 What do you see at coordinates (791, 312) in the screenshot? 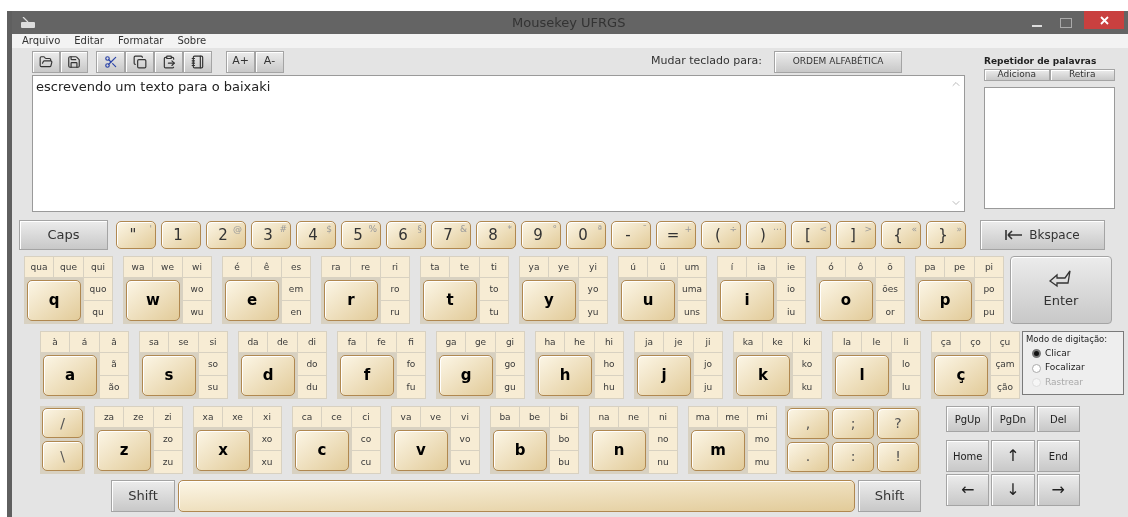
I see `syllable-key: iu` at bounding box center [791, 312].